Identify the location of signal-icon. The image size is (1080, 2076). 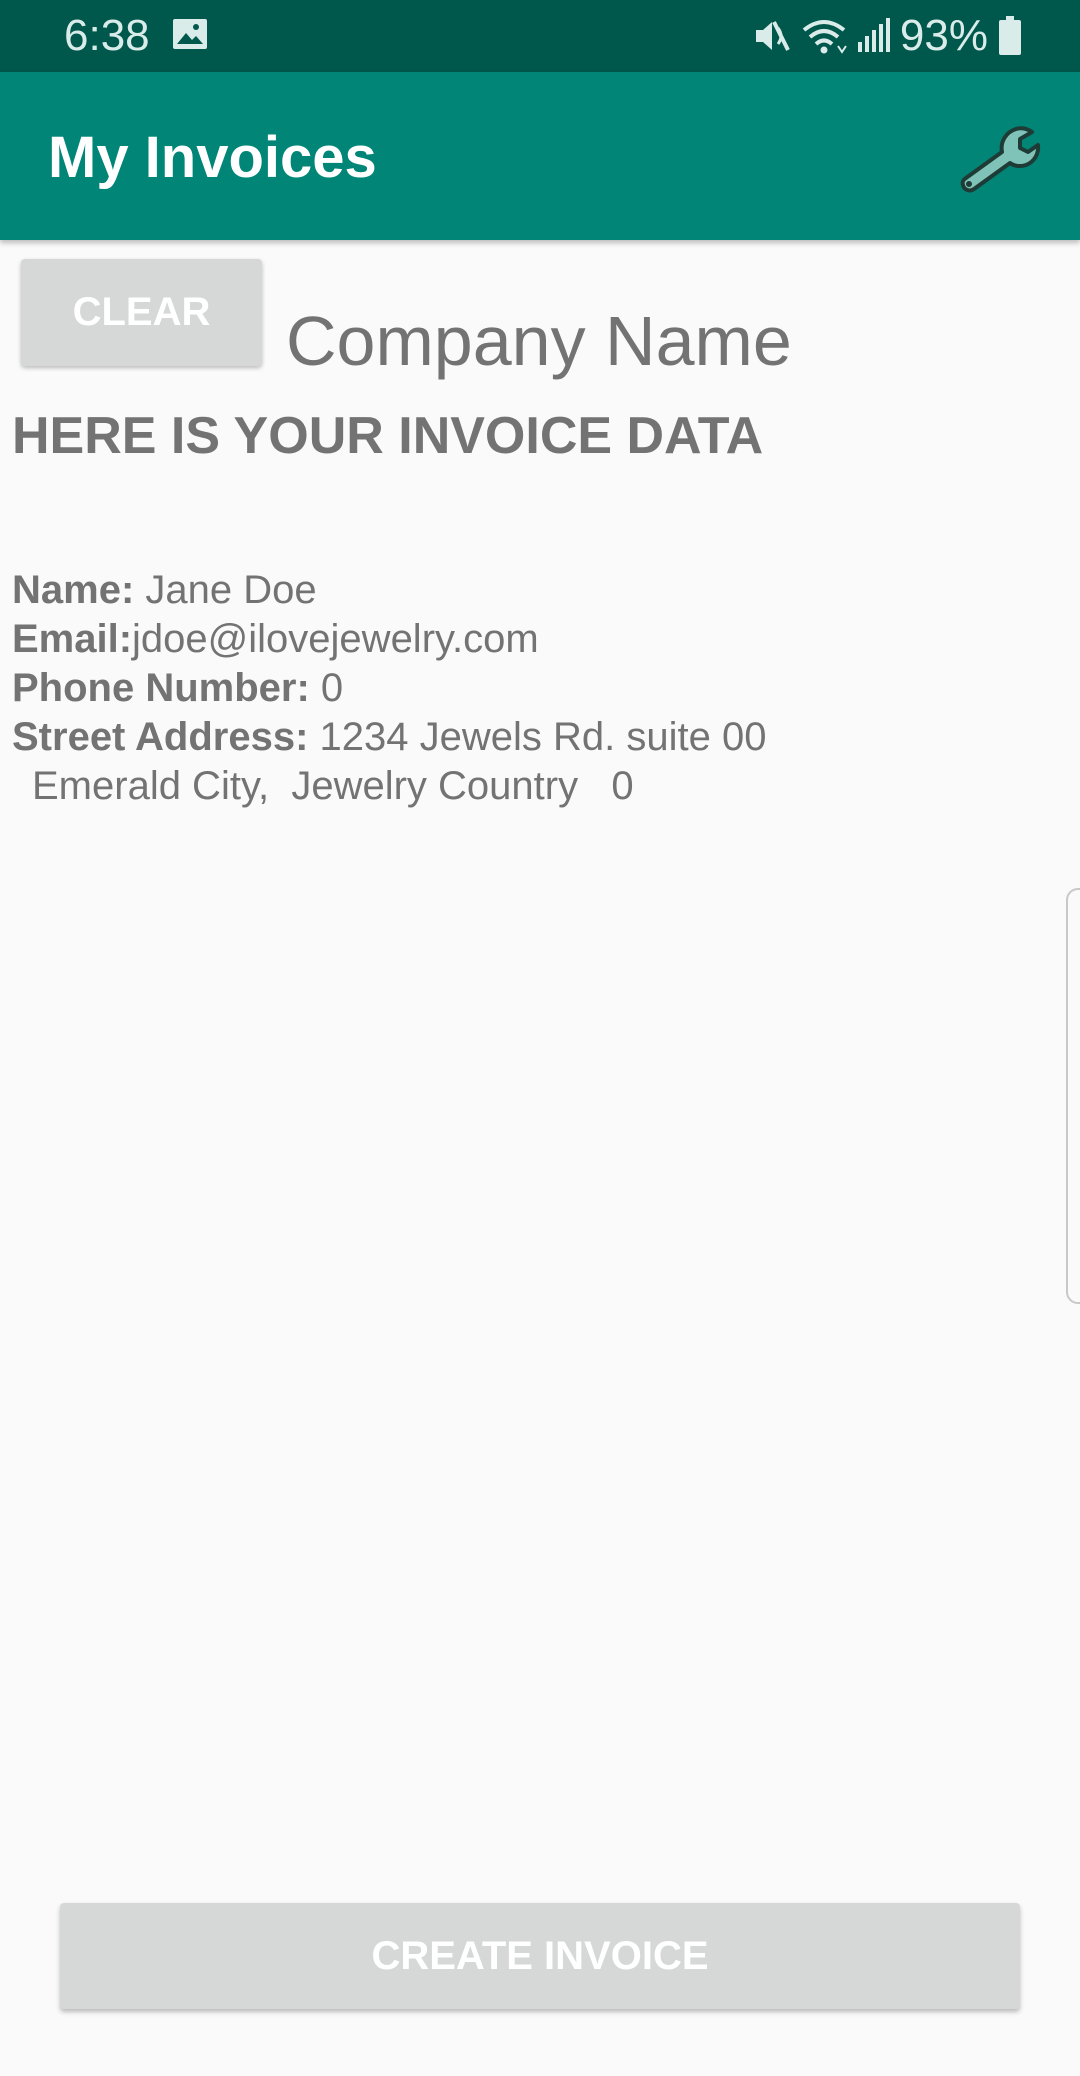
(873, 35).